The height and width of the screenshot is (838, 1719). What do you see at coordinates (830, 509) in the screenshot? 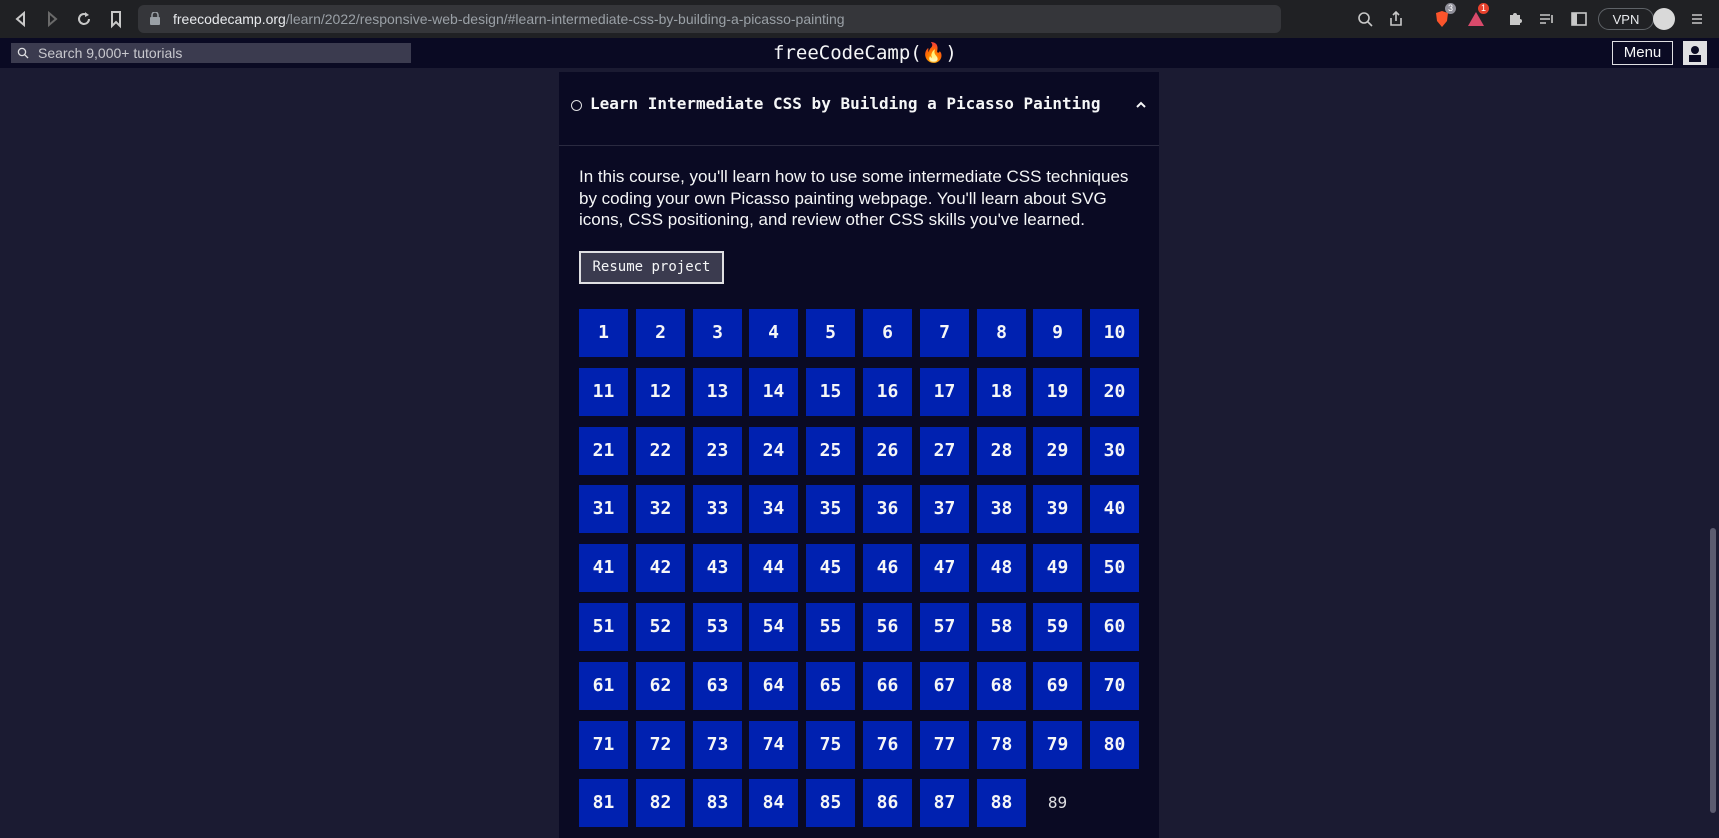
I see `step-button: 35` at bounding box center [830, 509].